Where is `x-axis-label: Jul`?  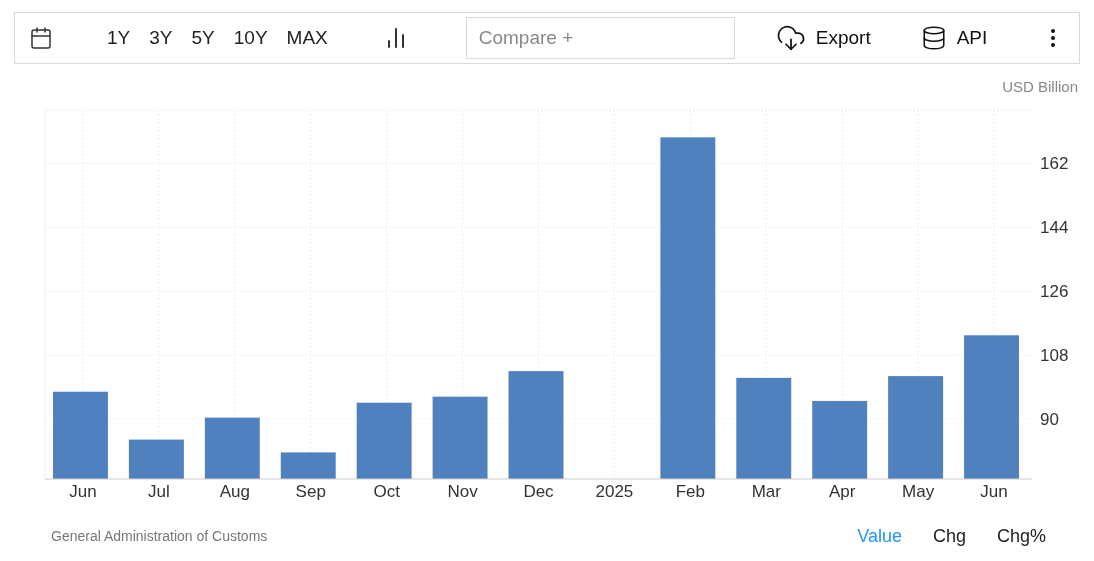 x-axis-label: Jul is located at coordinates (159, 491).